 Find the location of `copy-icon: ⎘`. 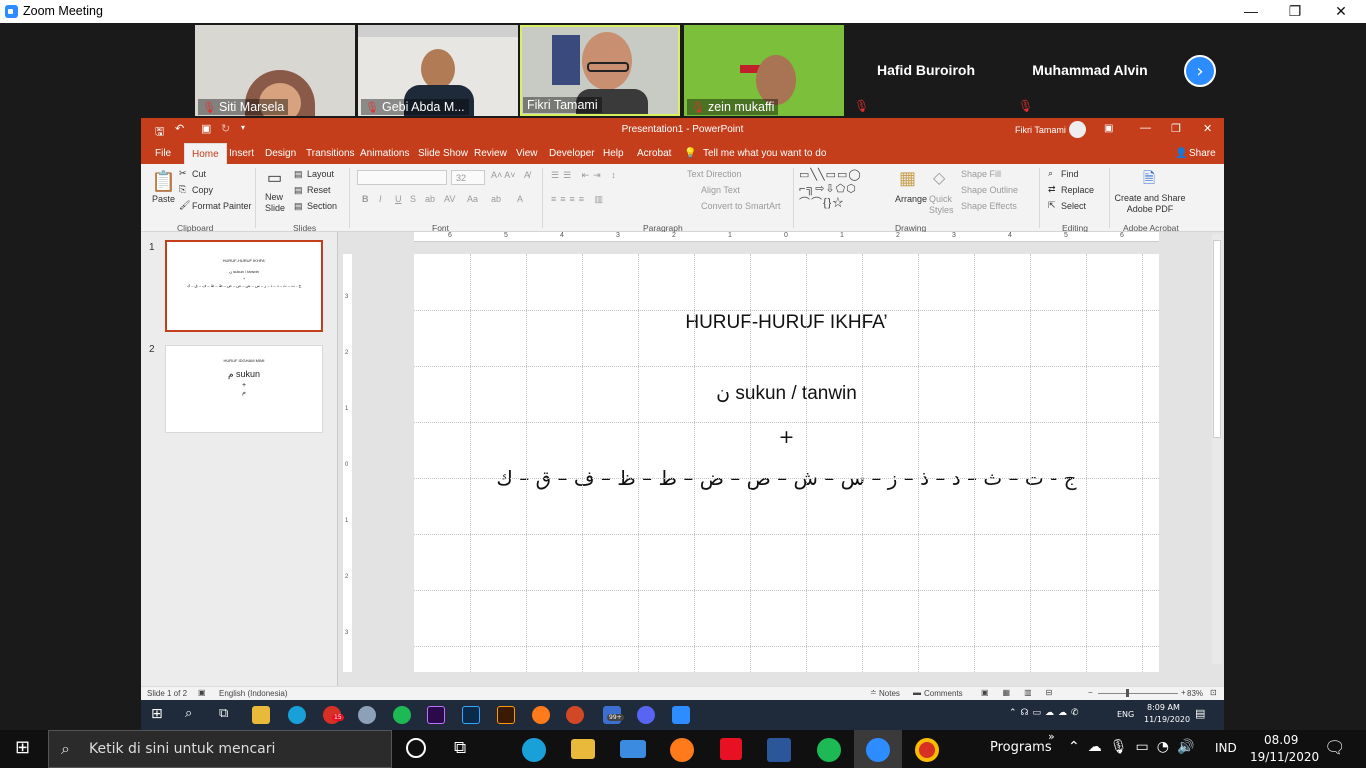

copy-icon: ⎘ is located at coordinates (182, 189).